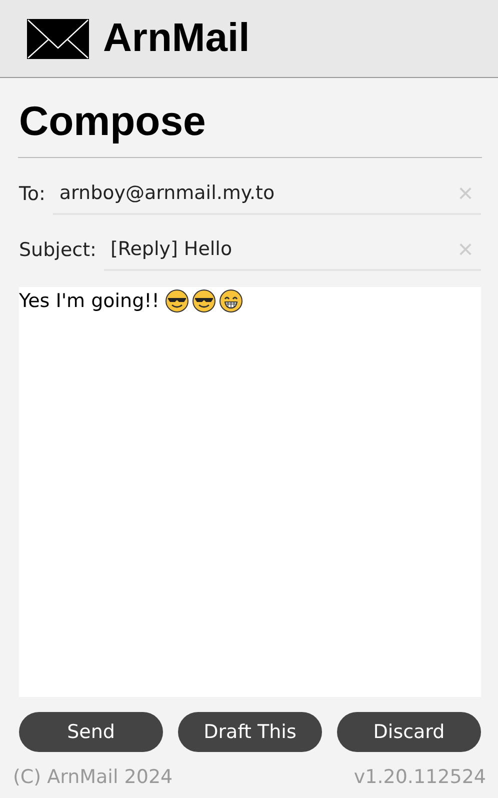 Image resolution: width=498 pixels, height=798 pixels. Describe the element at coordinates (93, 777) in the screenshot. I see `copyright-text: (C) ArnMail 2024` at that location.